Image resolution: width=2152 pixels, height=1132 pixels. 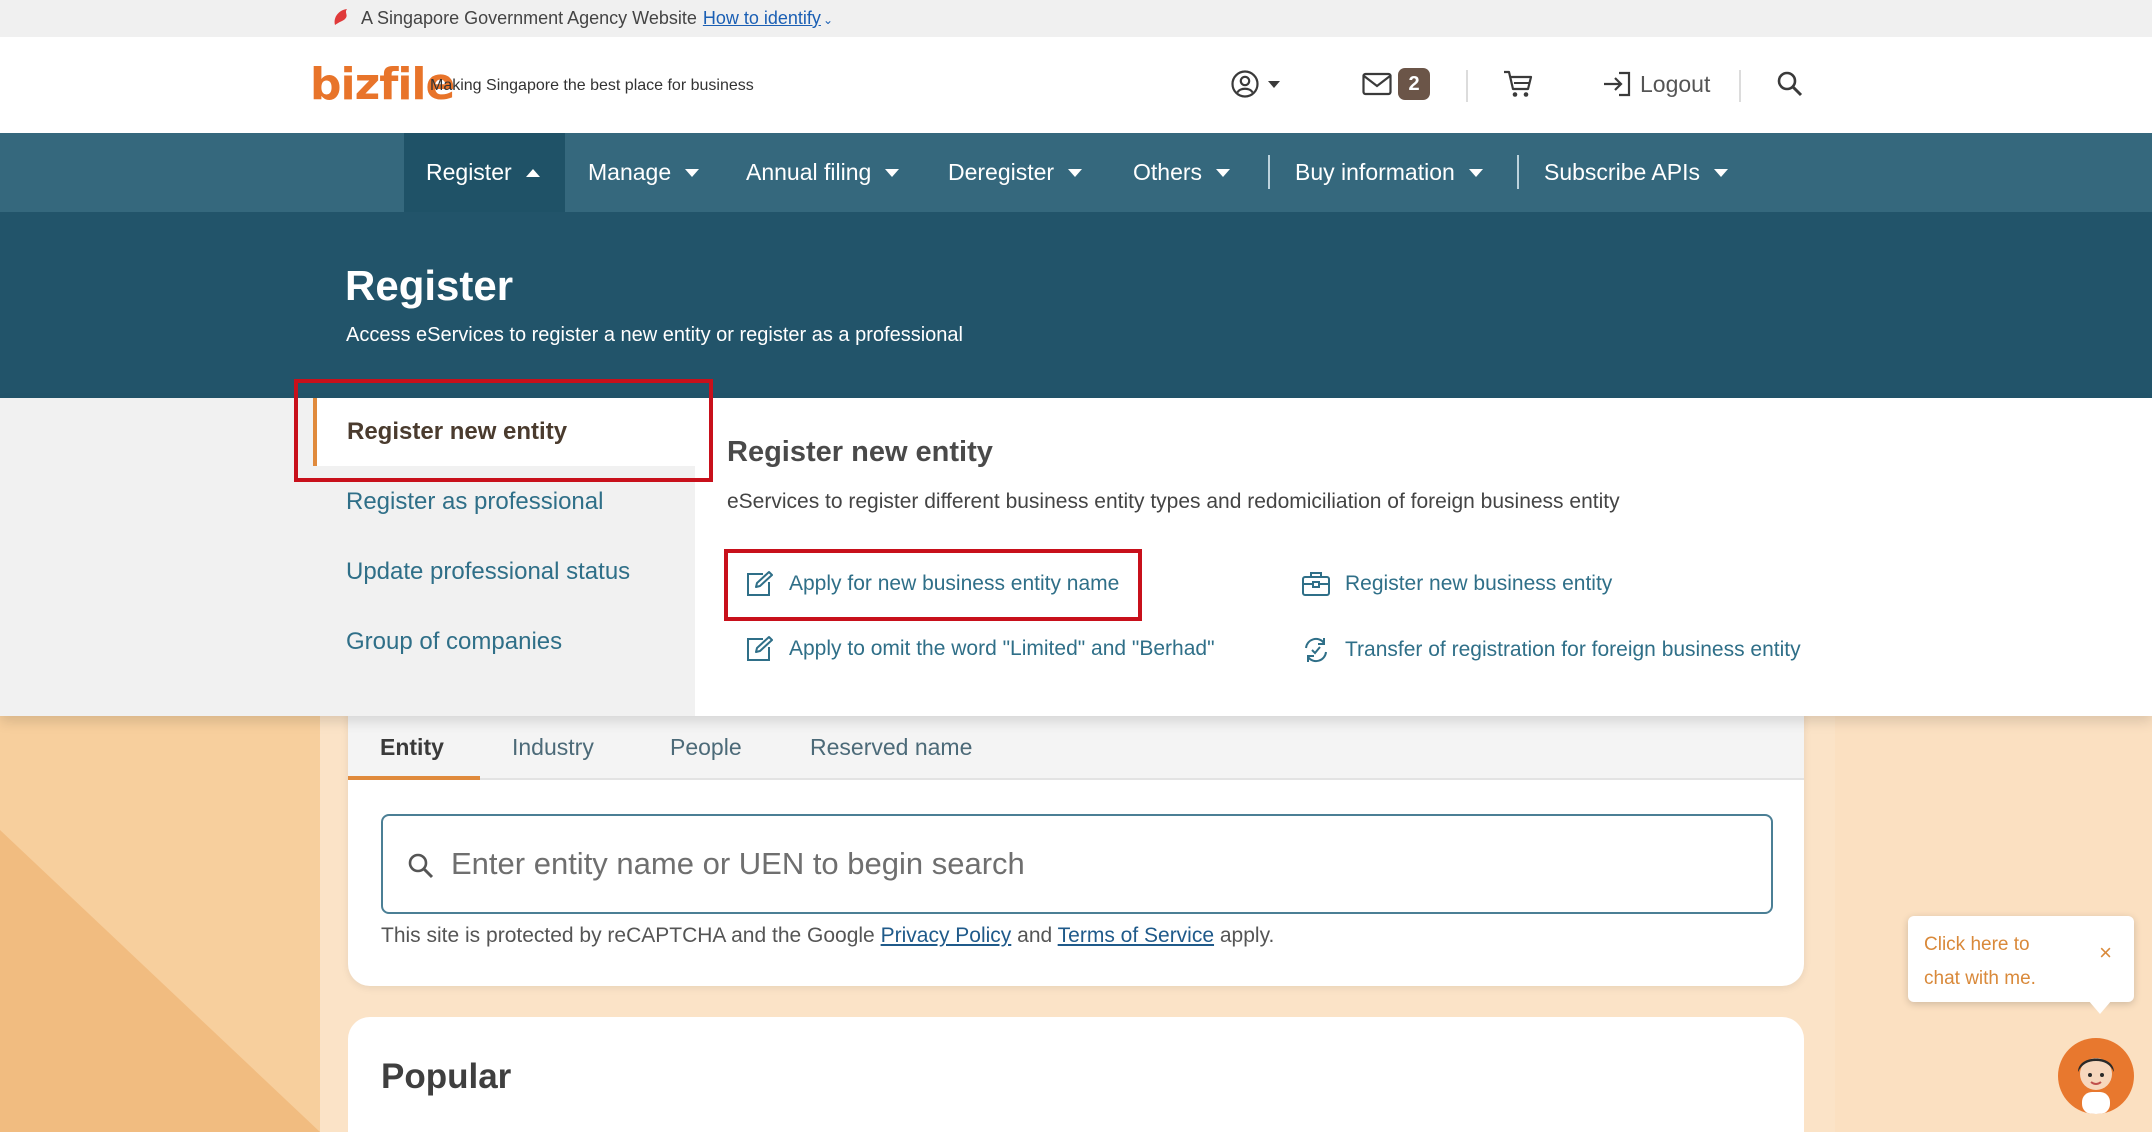 What do you see at coordinates (860, 452) in the screenshot?
I see `section-title: Register new entity` at bounding box center [860, 452].